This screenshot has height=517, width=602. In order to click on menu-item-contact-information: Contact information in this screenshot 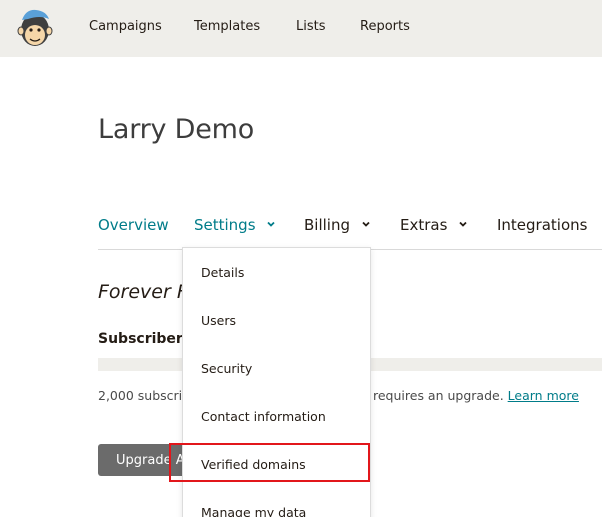, I will do `click(263, 416)`.